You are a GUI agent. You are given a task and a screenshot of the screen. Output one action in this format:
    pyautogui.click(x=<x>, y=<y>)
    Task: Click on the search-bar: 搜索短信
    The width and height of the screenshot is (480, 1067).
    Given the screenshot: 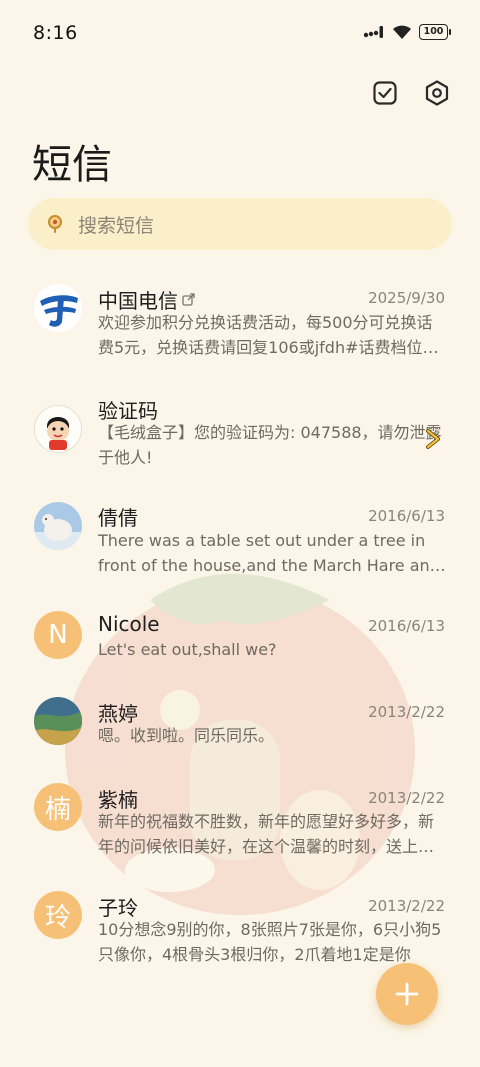 What is the action you would take?
    pyautogui.click(x=240, y=224)
    